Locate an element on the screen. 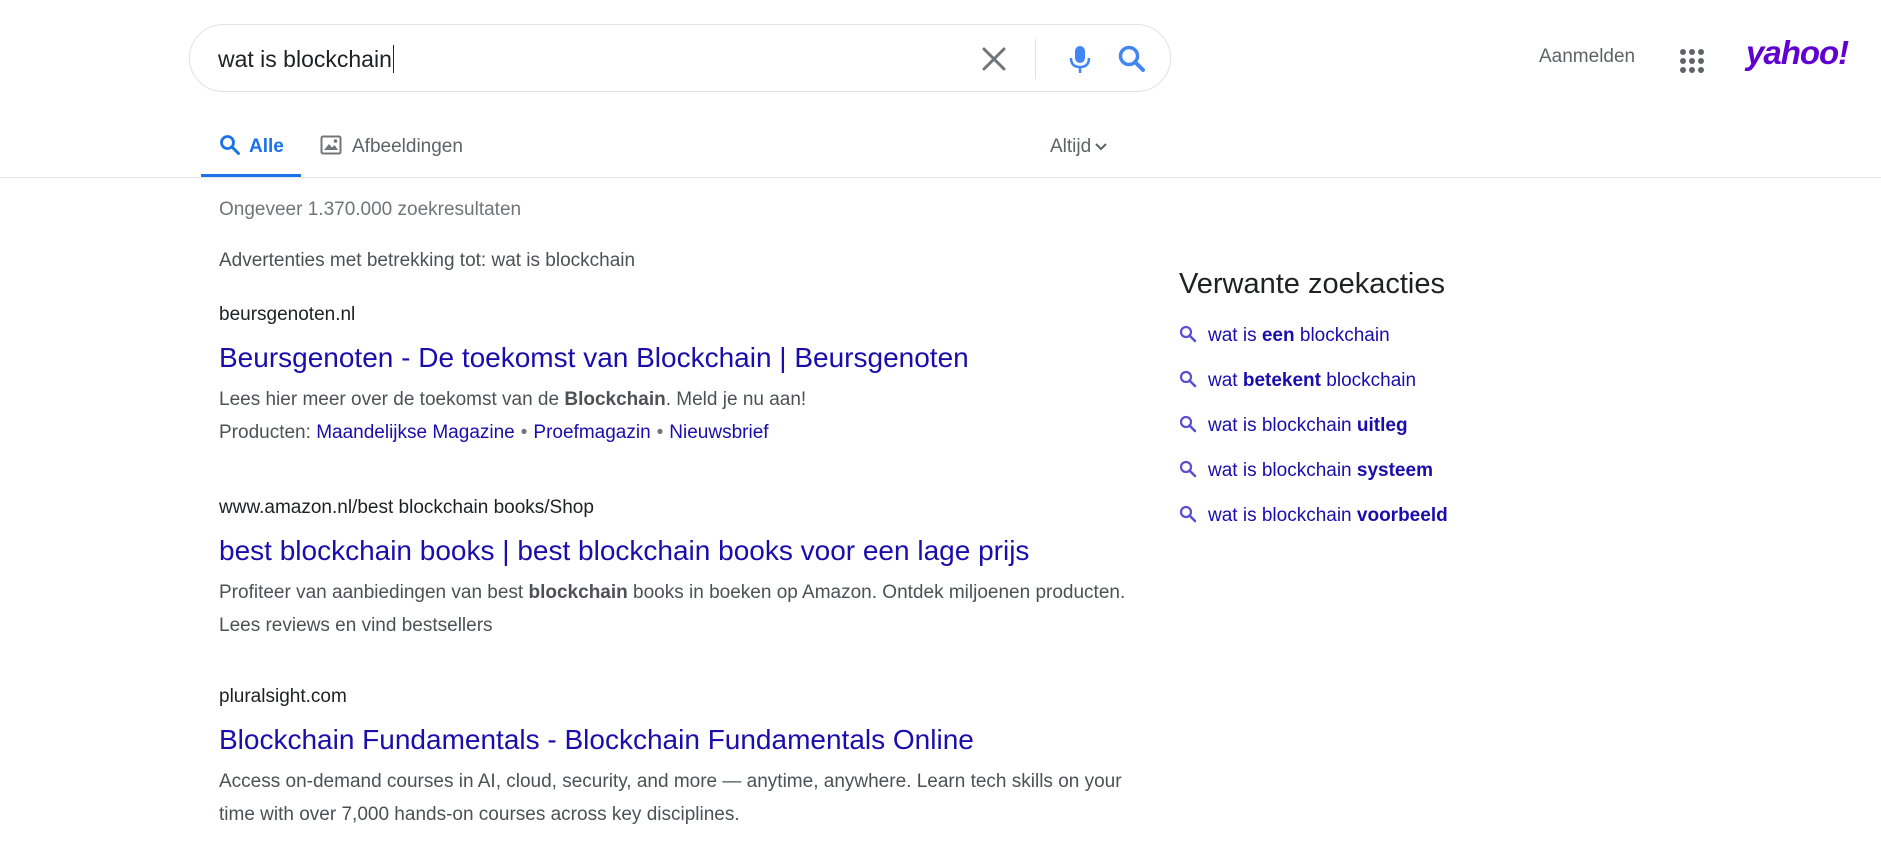 This screenshot has height=847, width=1881. search-input: wat is blockchain is located at coordinates (305, 59).